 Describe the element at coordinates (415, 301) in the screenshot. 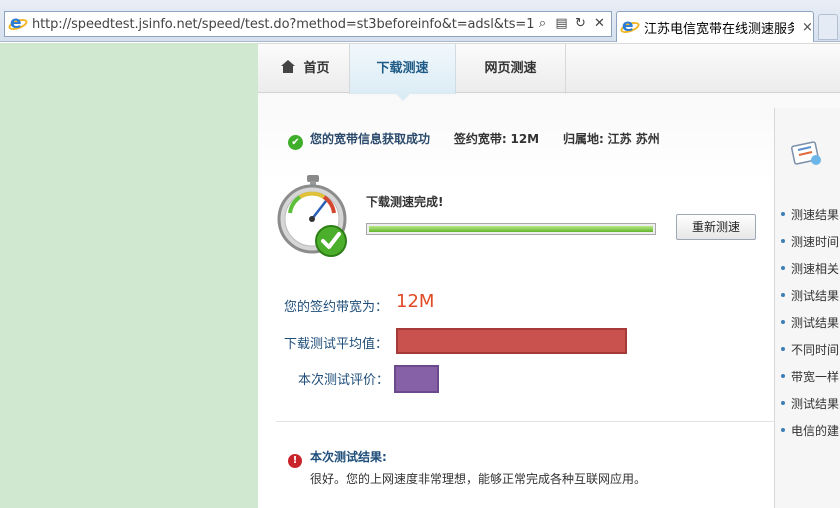

I see `bandwidth-value: 12M` at that location.